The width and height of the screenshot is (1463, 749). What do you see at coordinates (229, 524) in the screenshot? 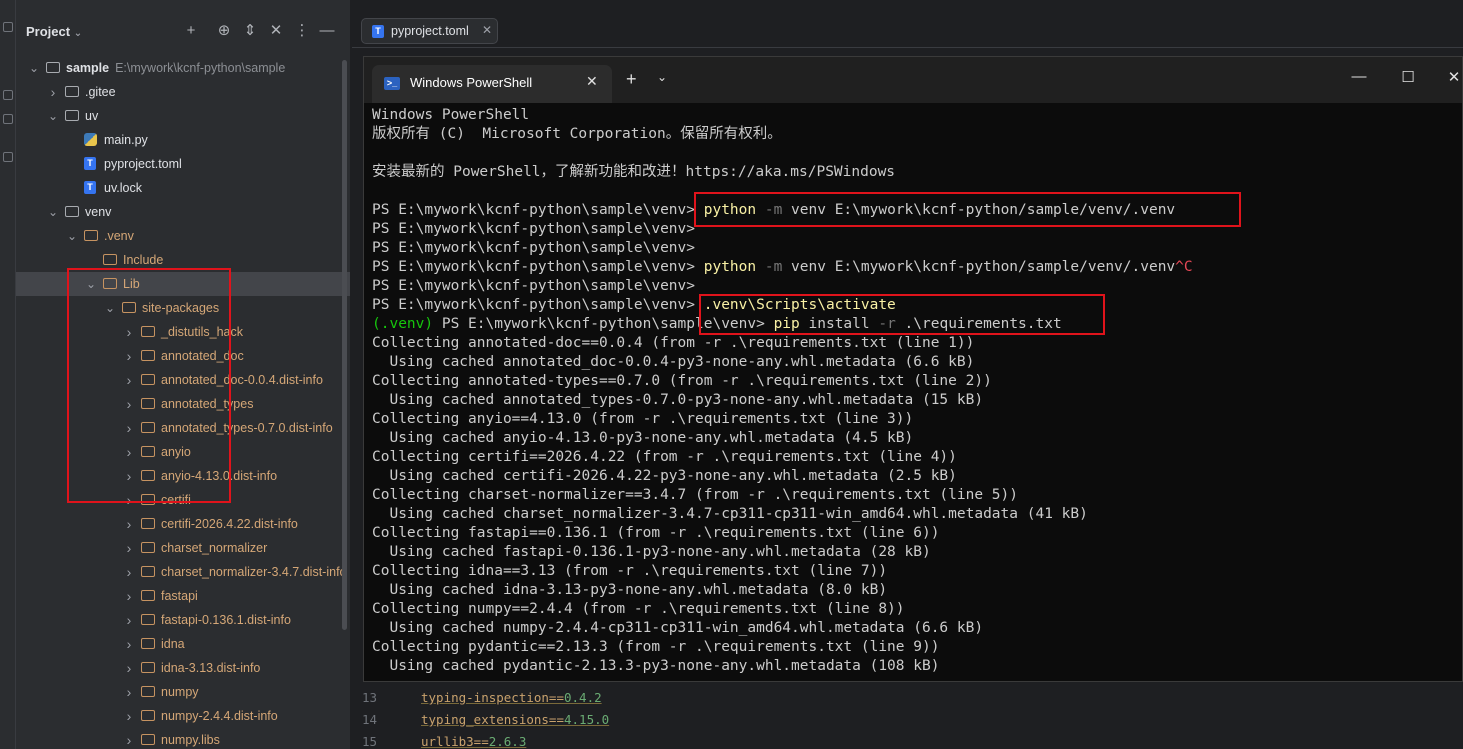
I see `tree-item-label: certifi-2026.4.22.dist-info` at bounding box center [229, 524].